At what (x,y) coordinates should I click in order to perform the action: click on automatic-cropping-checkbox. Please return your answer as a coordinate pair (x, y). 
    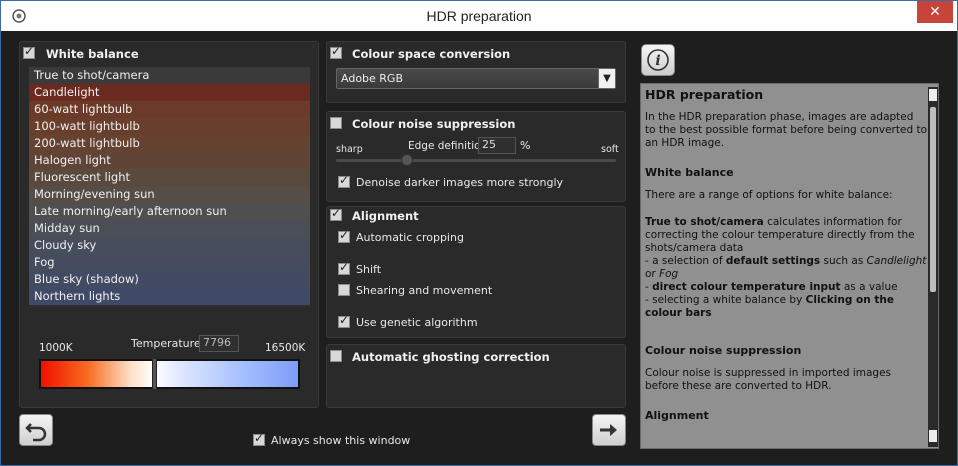
    Looking at the image, I should click on (344, 235).